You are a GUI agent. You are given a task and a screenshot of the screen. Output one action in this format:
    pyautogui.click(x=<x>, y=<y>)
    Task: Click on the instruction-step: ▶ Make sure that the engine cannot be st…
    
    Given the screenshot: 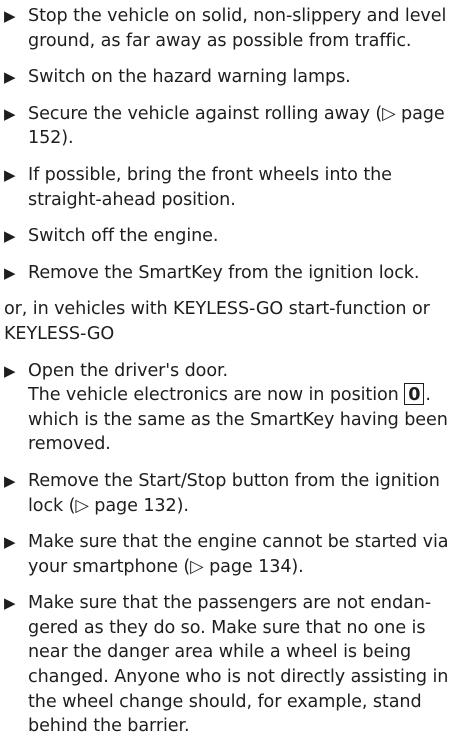 What is the action you would take?
    pyautogui.click(x=227, y=554)
    